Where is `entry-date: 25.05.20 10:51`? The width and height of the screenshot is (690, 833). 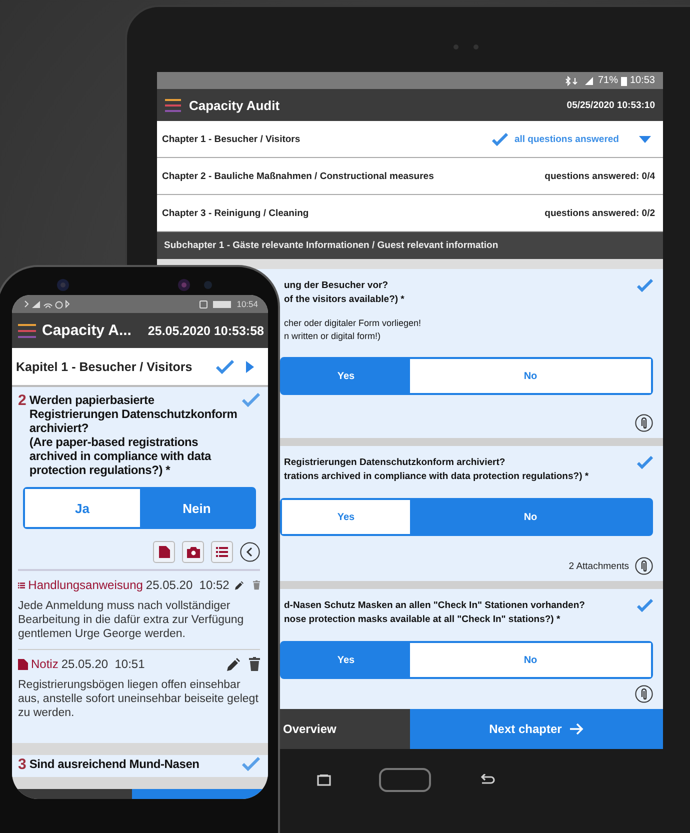 entry-date: 25.05.20 10:51 is located at coordinates (103, 664).